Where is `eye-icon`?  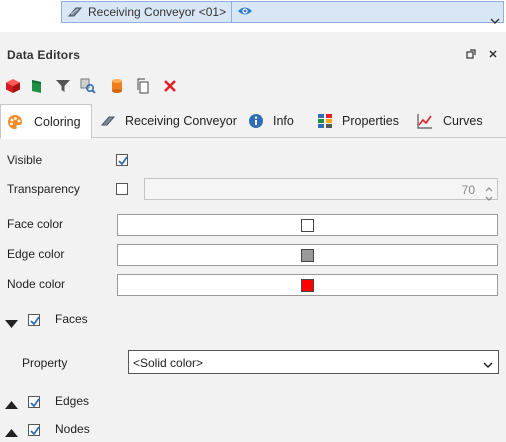
eye-icon is located at coordinates (245, 12).